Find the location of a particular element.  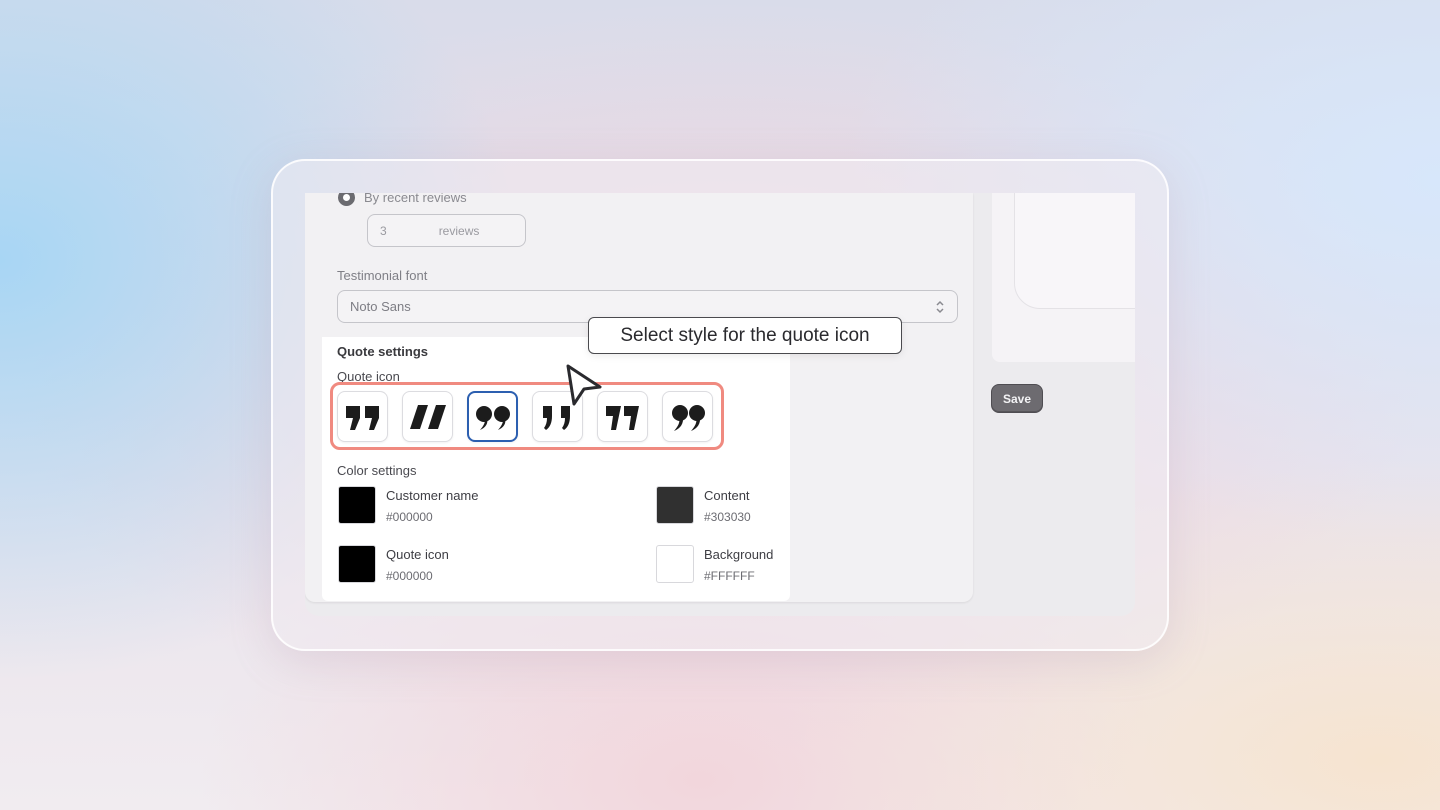

quote-style-1-button is located at coordinates (362, 416).